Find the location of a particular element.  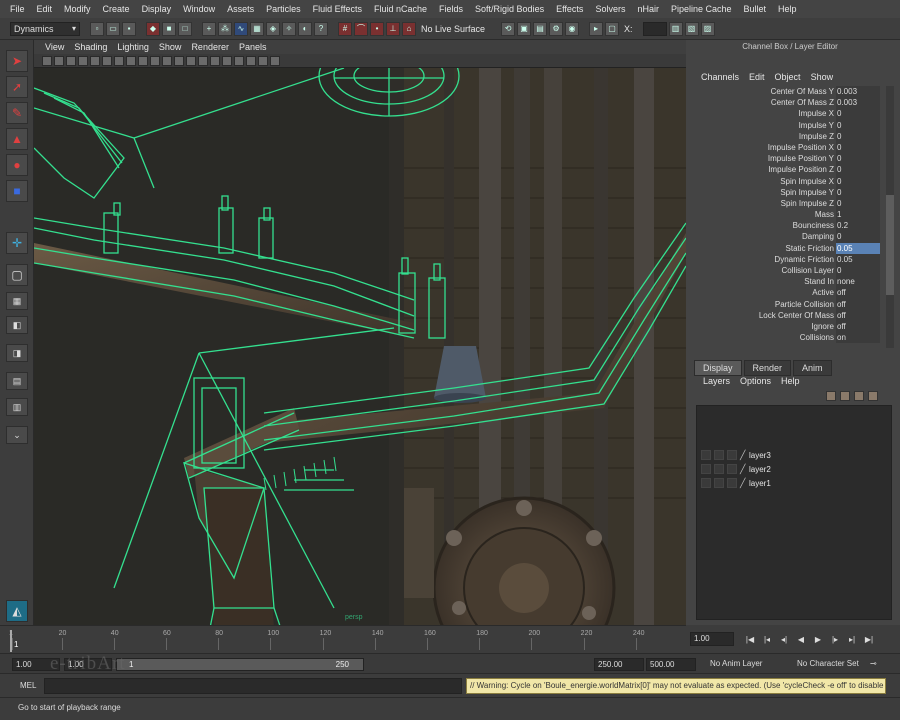

command-input is located at coordinates (253, 686).